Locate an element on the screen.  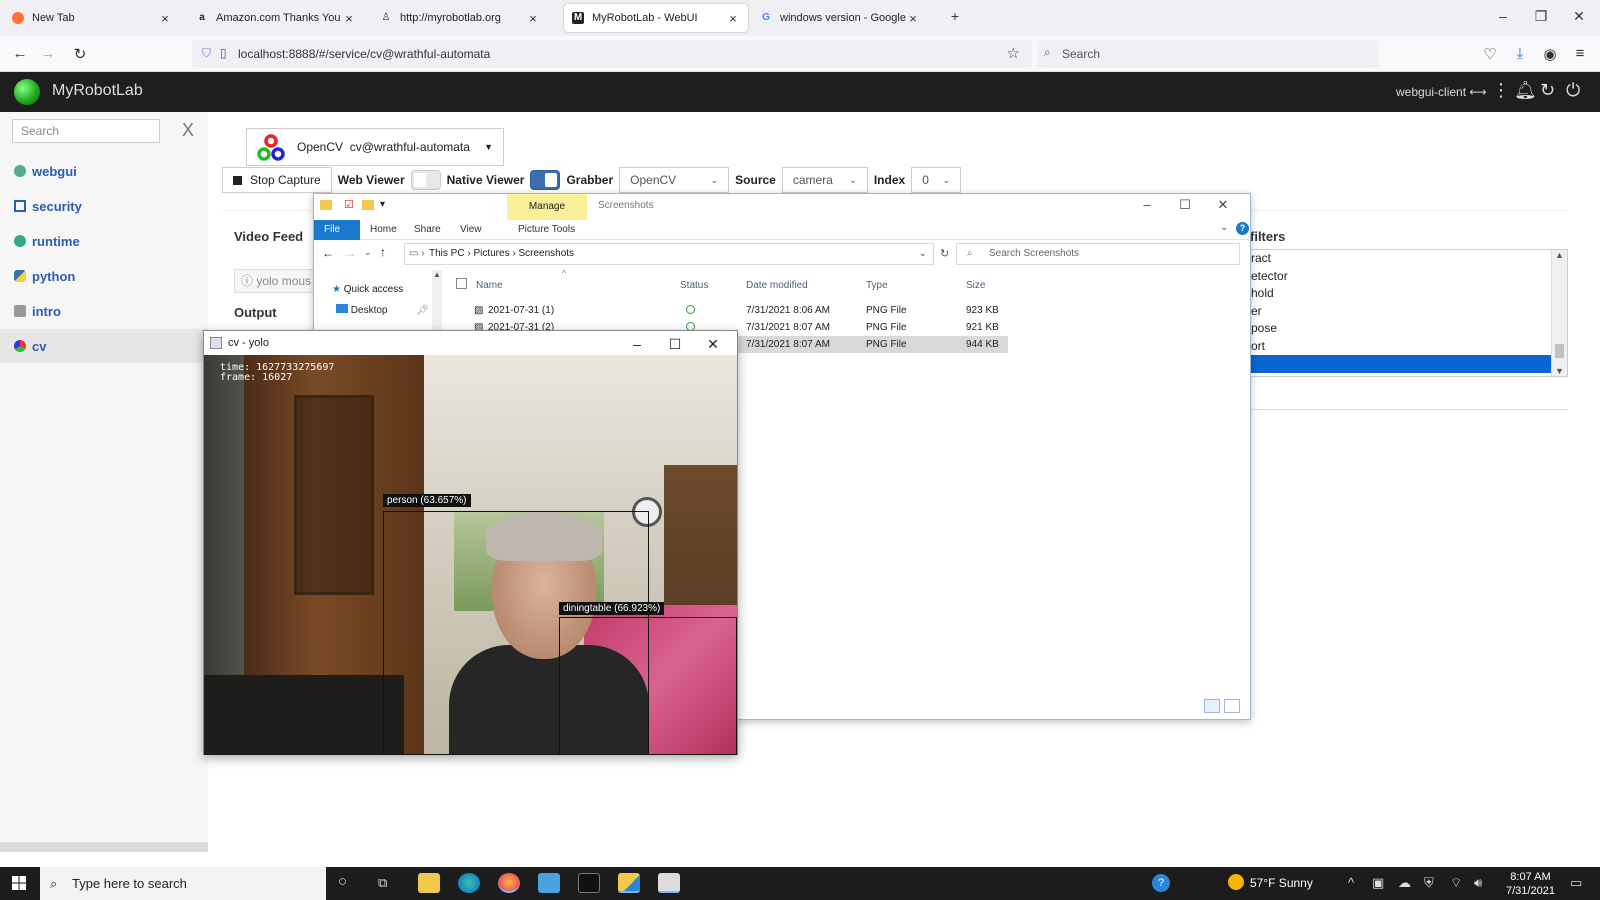
weather-text: 57°F Sunny is located at coordinates (1281, 883).